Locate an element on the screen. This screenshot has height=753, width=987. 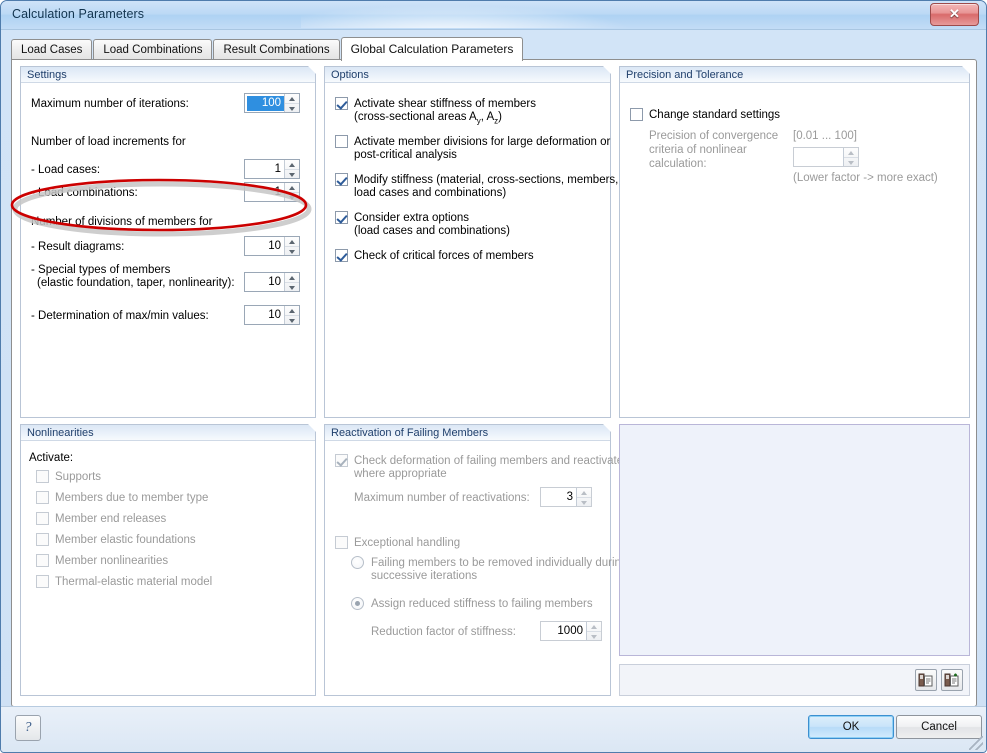
label-activate-shear-stiffness: Activate shear stiffness of members is located at coordinates (445, 104).